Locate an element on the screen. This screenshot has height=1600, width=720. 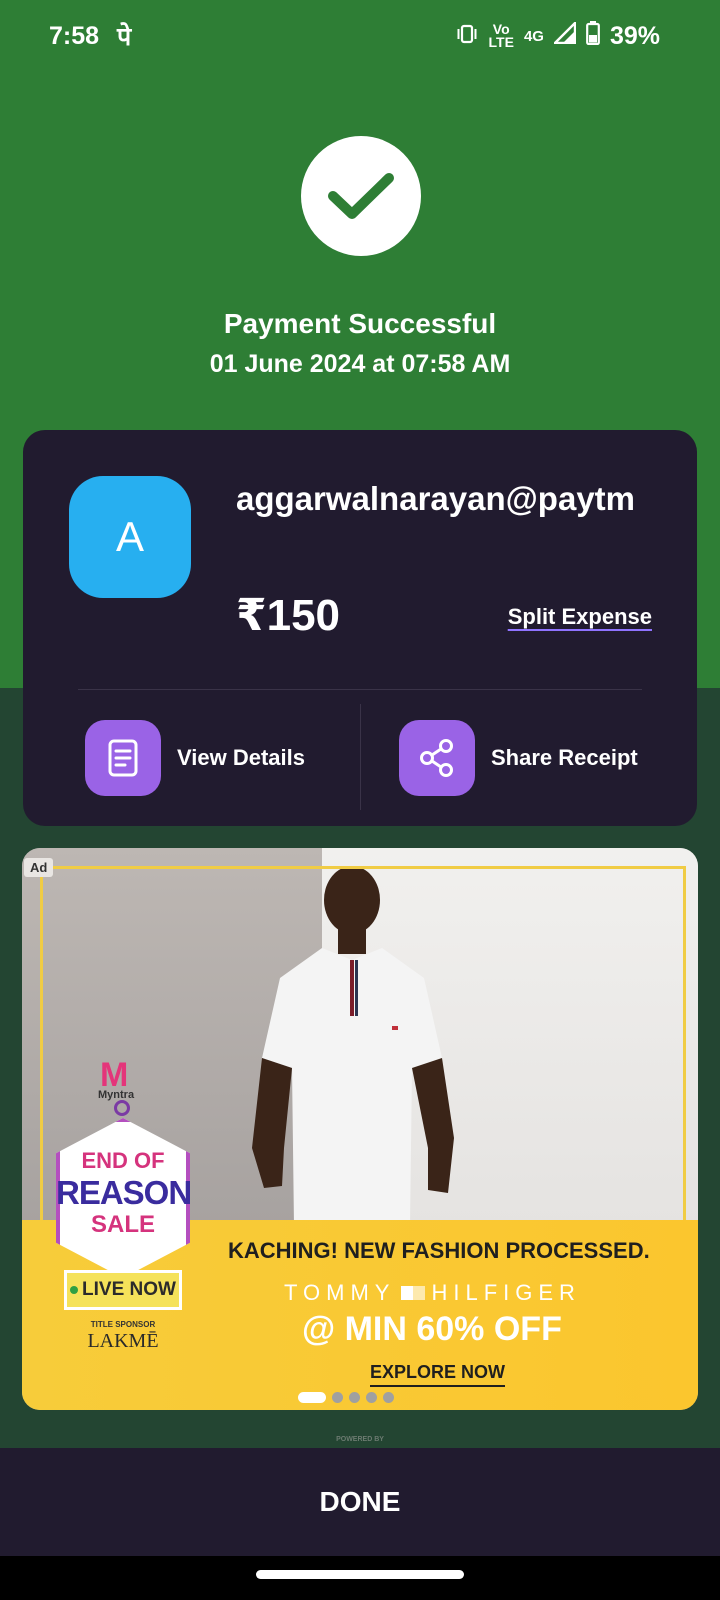
avatar: A is located at coordinates (130, 537).